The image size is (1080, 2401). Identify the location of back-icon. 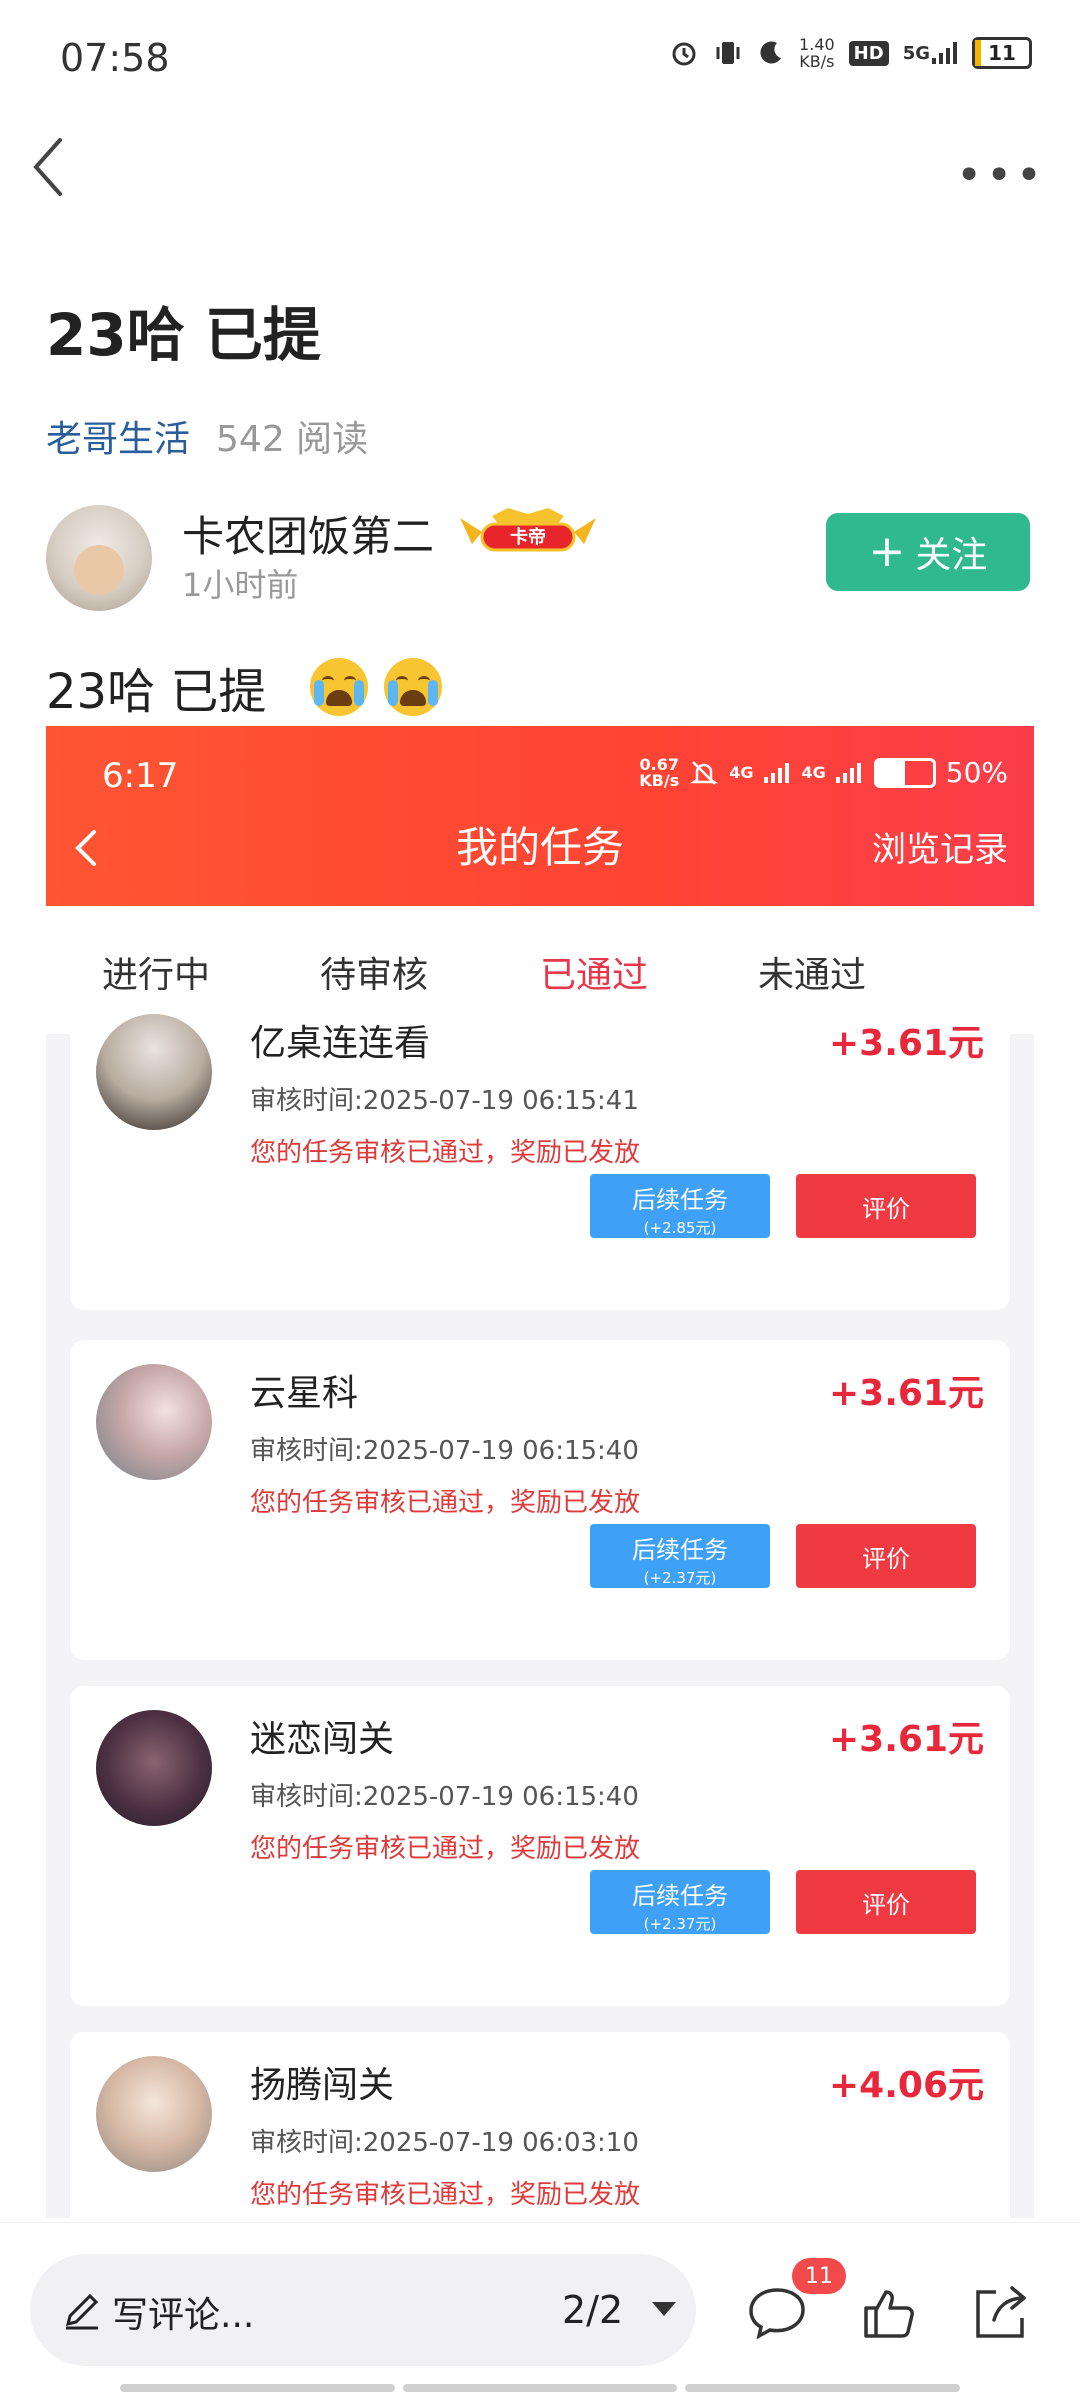
(54, 167).